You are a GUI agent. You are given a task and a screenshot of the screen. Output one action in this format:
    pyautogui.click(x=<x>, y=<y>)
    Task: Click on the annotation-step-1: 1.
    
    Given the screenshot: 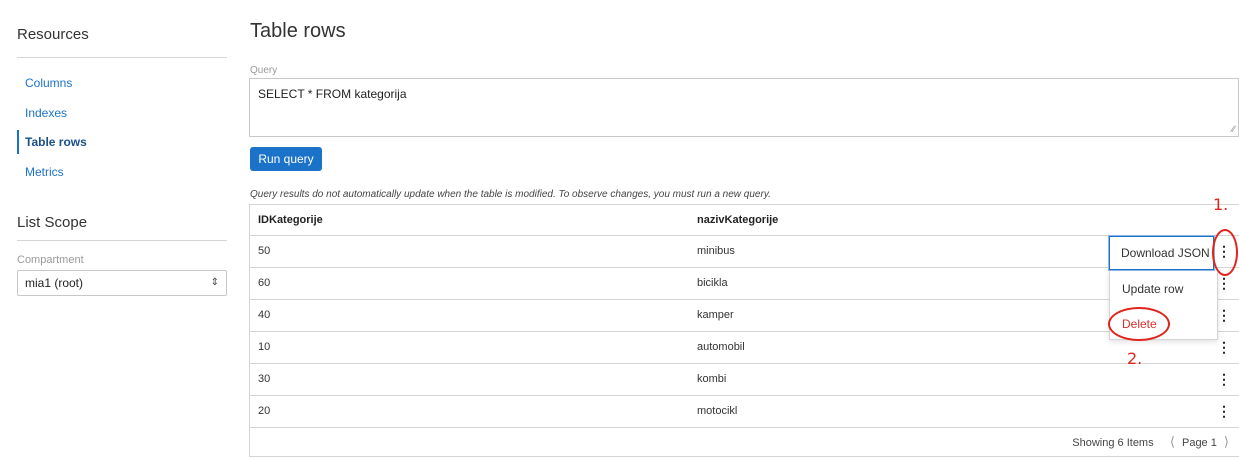 What is the action you would take?
    pyautogui.click(x=1221, y=204)
    